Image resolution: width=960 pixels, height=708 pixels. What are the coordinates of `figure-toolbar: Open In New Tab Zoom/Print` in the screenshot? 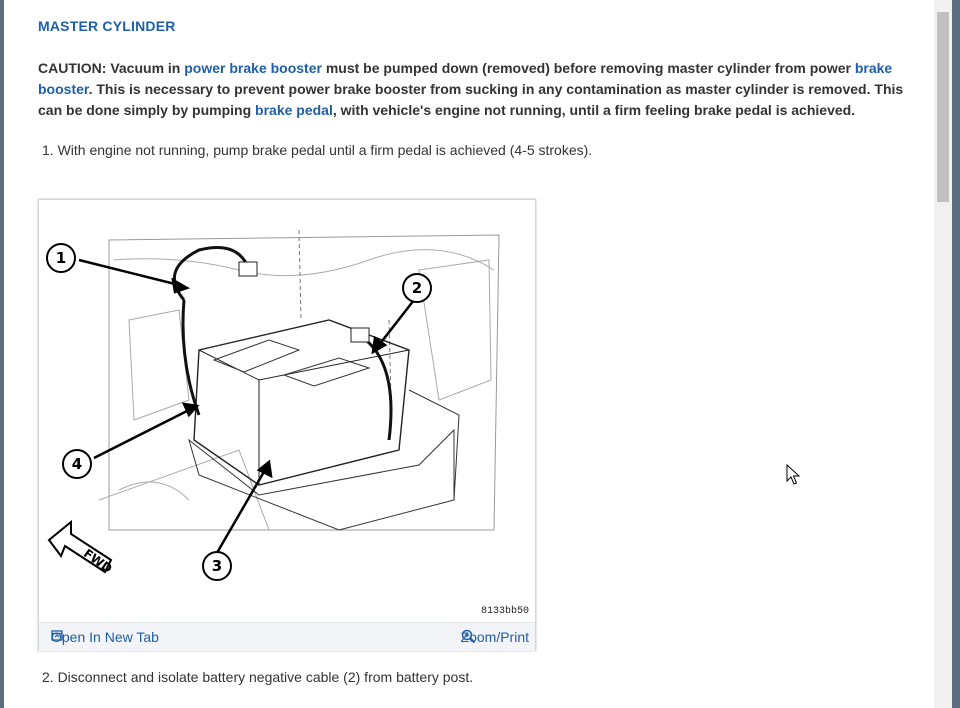 It's located at (287, 636).